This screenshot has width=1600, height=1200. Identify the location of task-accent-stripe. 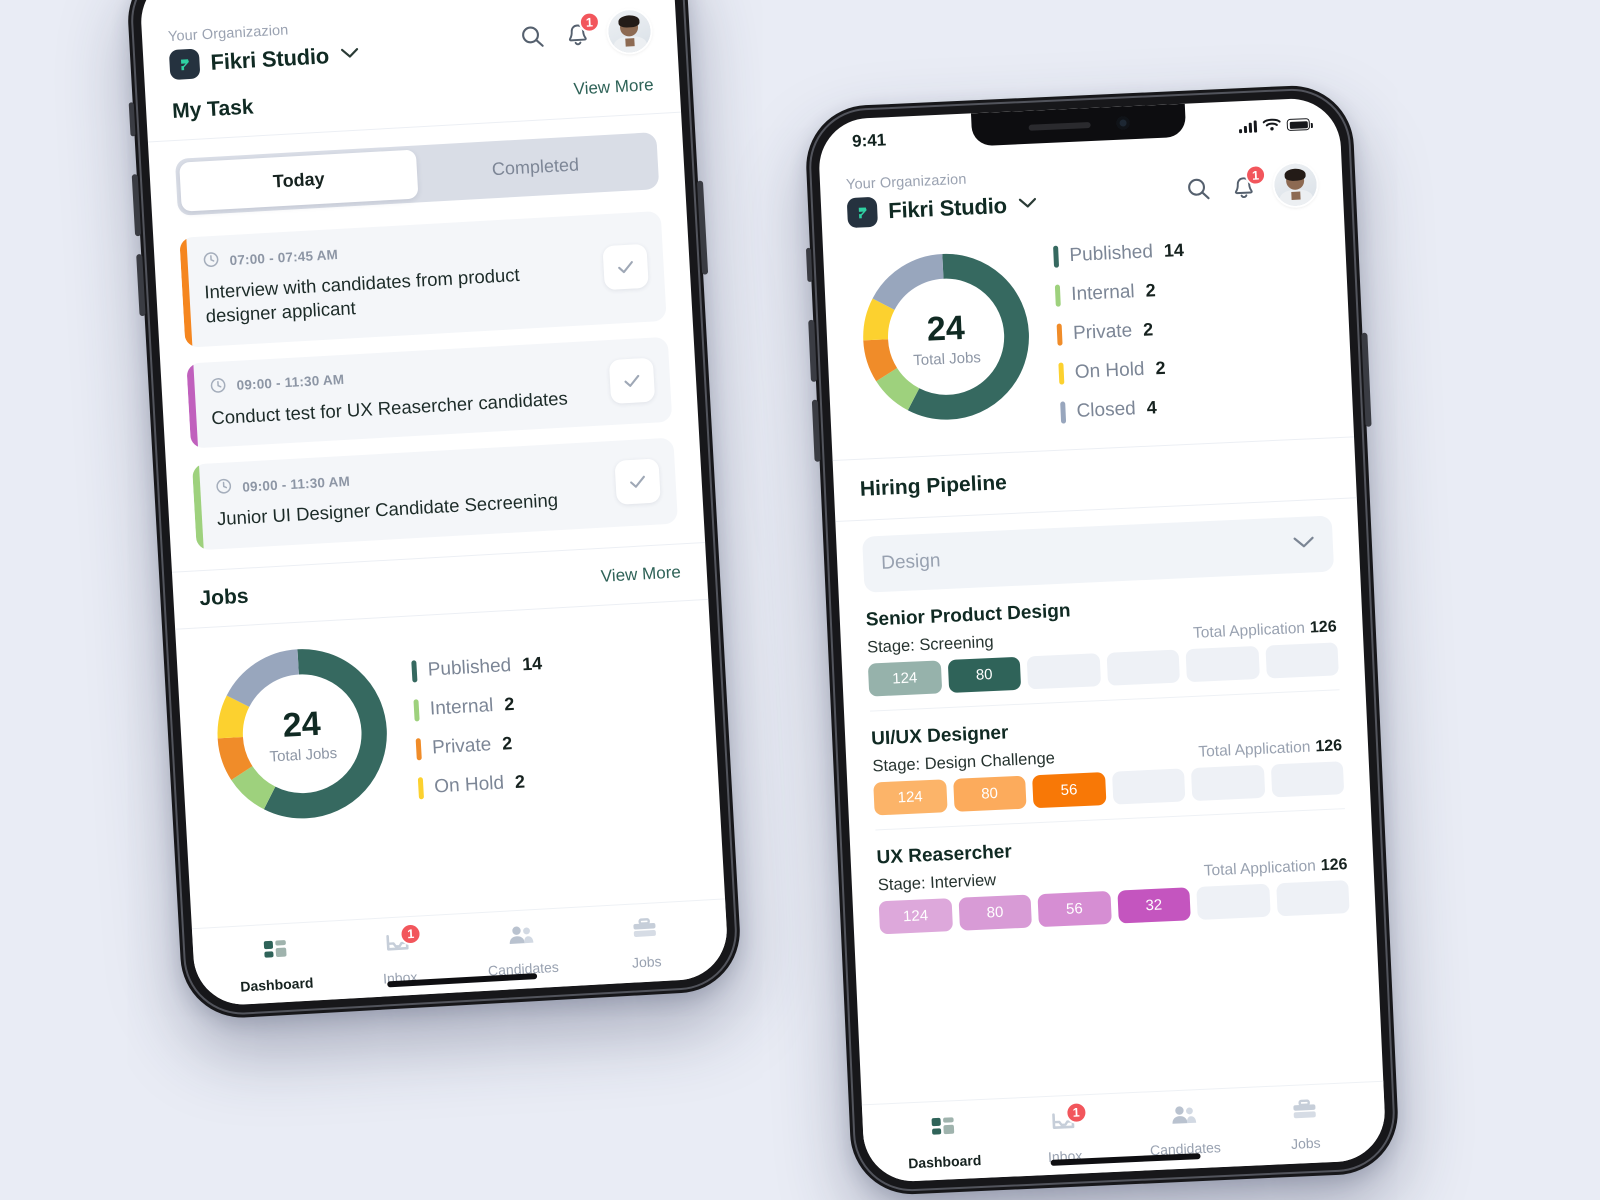
(192, 406).